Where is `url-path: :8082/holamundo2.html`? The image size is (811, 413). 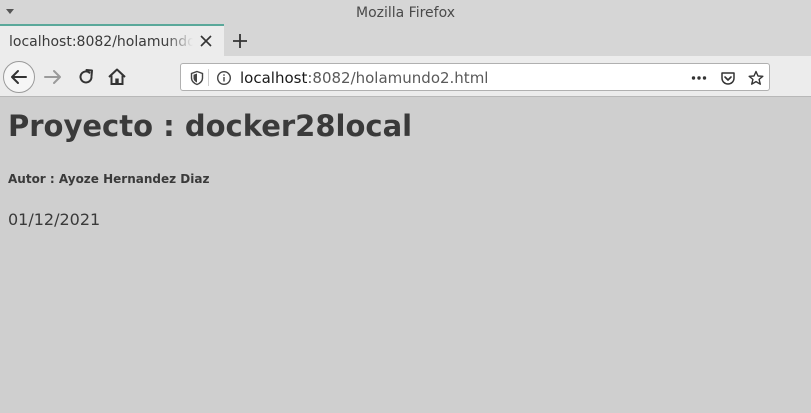
url-path: :8082/holamundo2.html is located at coordinates (398, 78).